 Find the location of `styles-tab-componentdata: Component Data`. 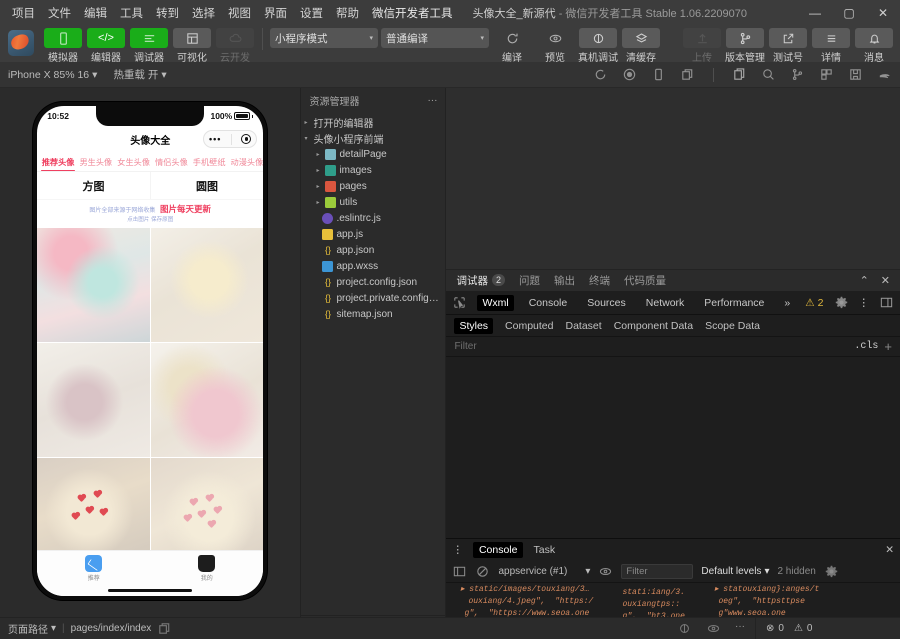

styles-tab-componentdata: Component Data is located at coordinates (653, 326).